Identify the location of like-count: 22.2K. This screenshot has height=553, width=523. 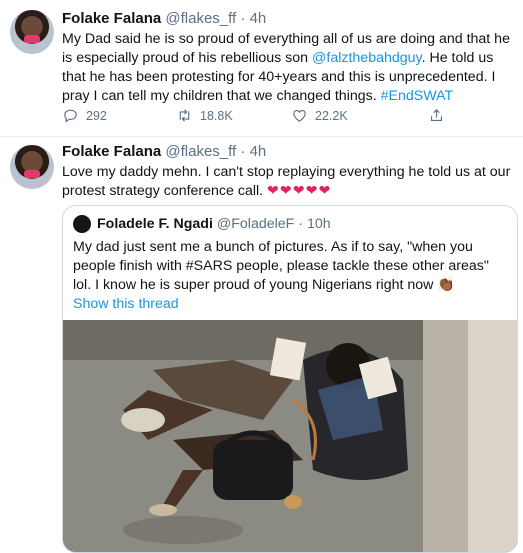
(331, 115).